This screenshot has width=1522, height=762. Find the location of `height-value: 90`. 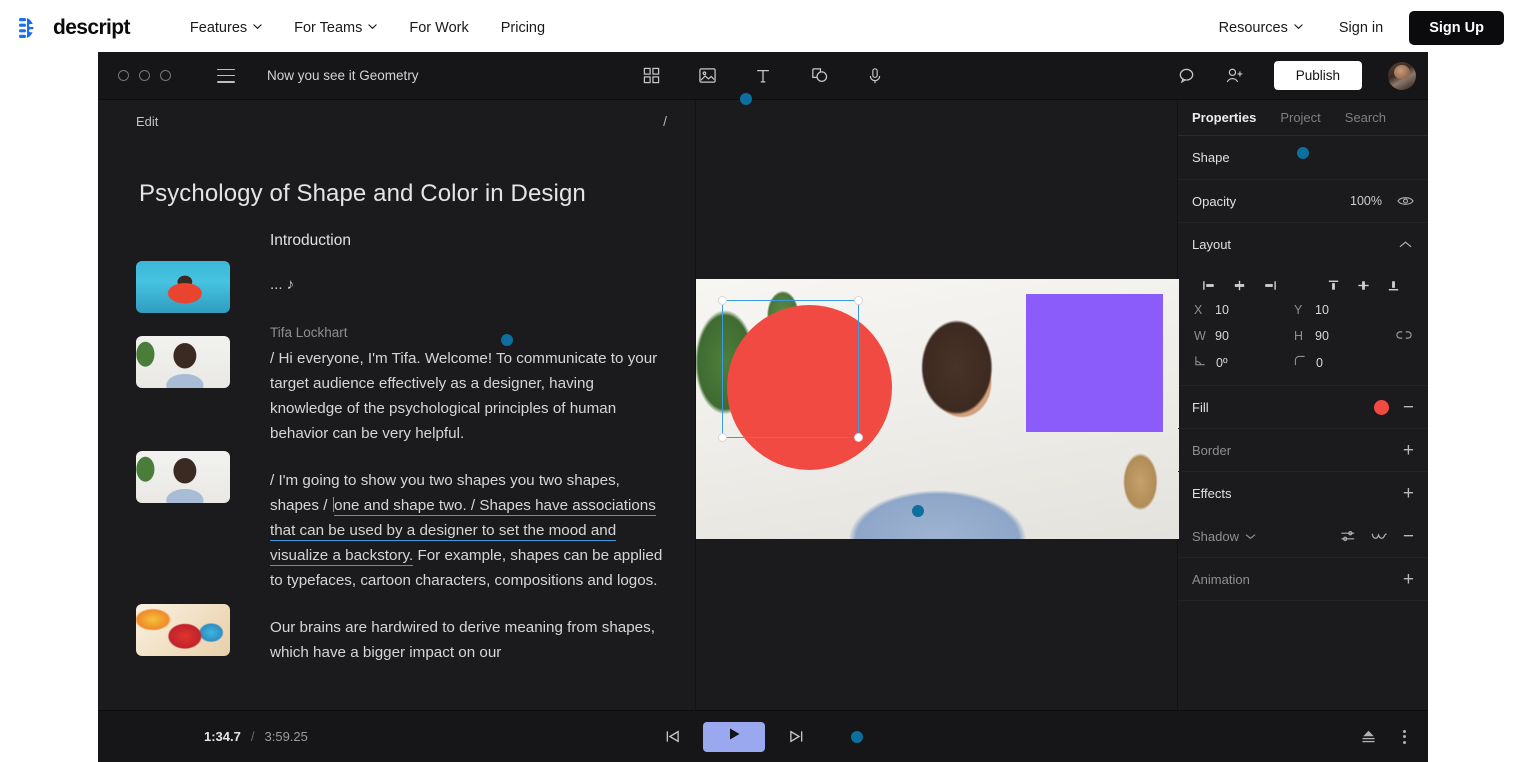

height-value: 90 is located at coordinates (1322, 336).